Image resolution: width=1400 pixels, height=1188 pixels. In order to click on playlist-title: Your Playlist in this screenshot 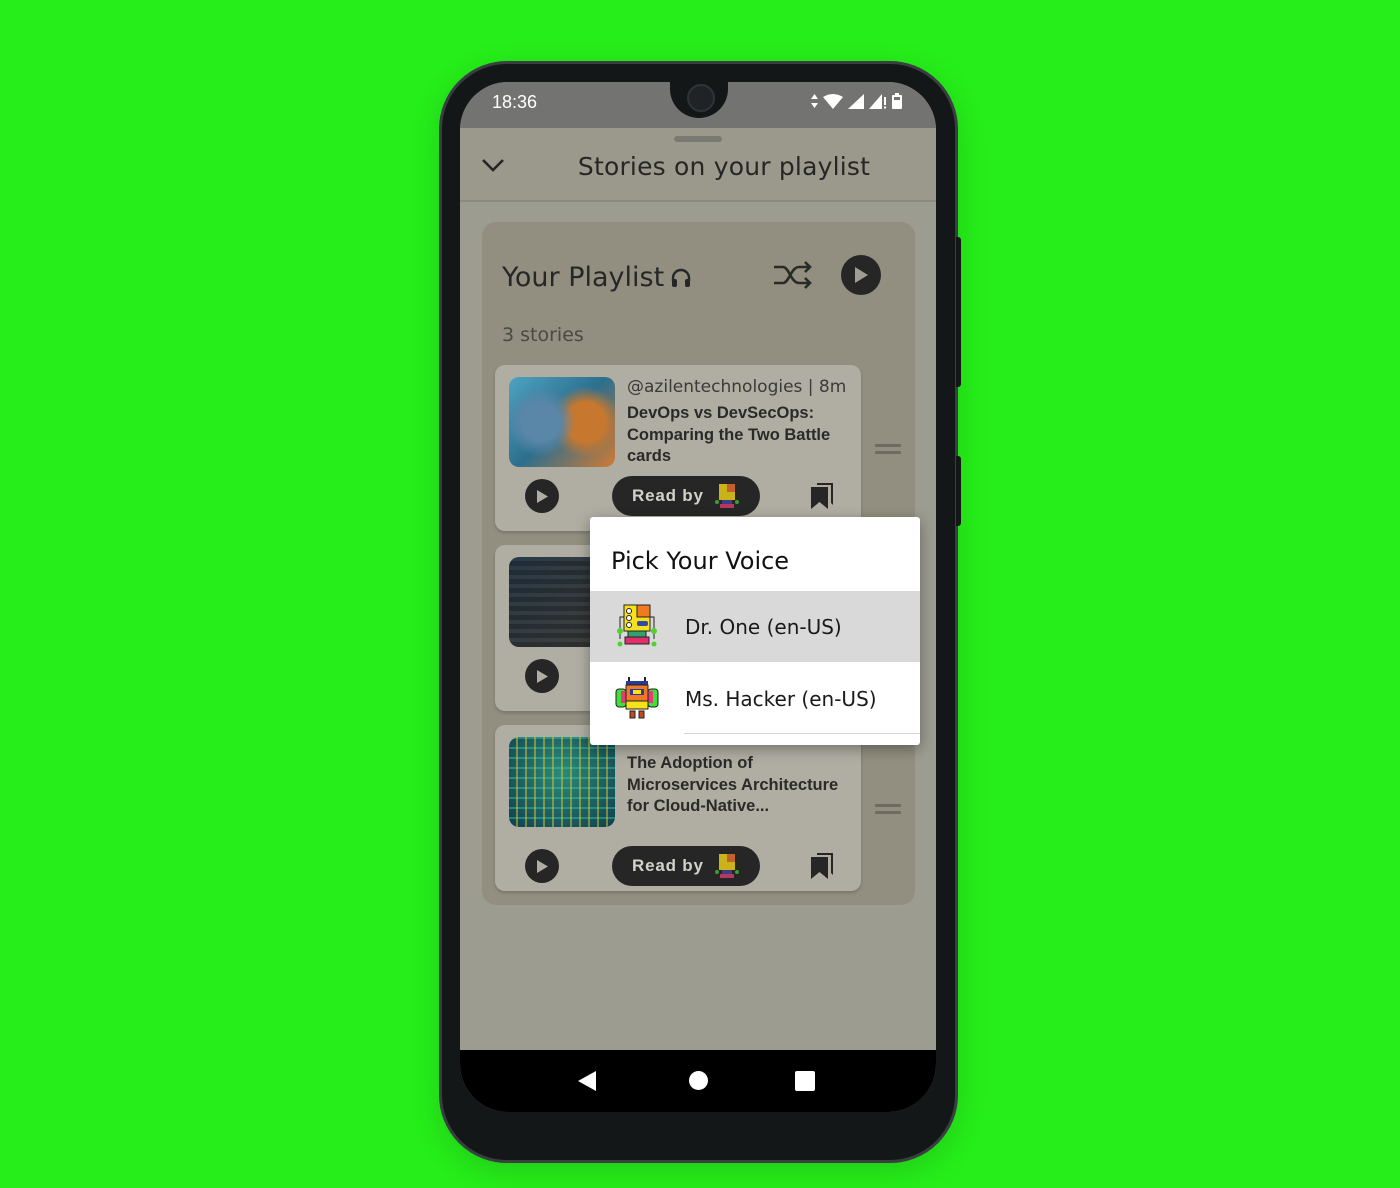, I will do `click(597, 277)`.